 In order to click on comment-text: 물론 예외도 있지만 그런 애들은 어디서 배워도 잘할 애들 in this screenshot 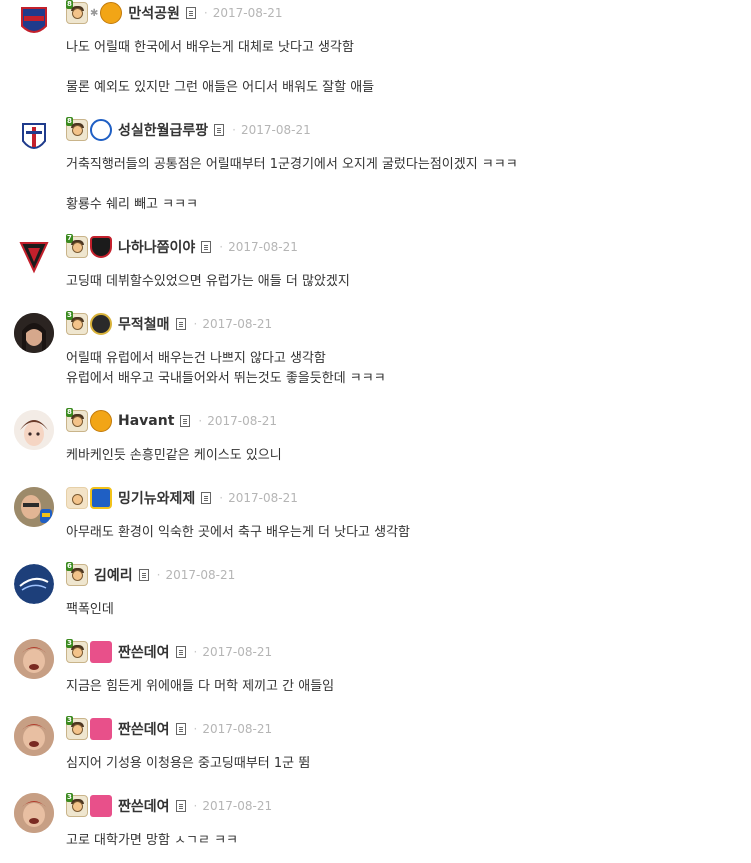, I will do `click(220, 87)`.